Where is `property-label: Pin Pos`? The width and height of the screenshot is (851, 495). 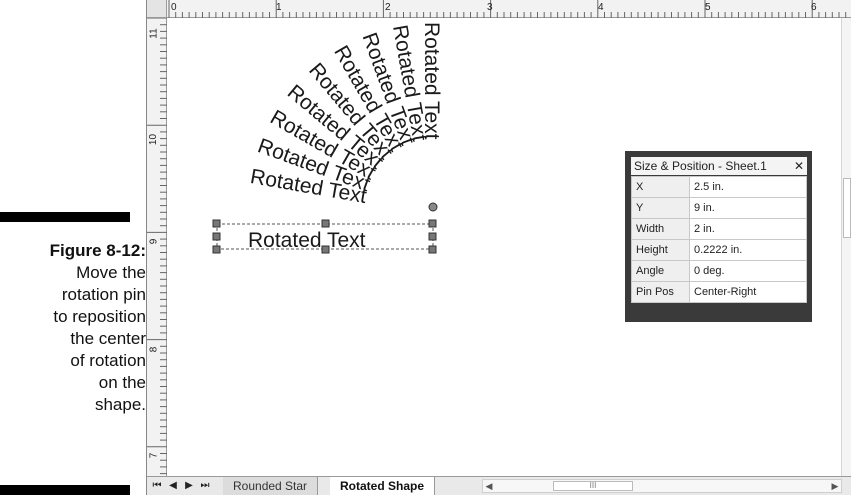 property-label: Pin Pos is located at coordinates (660, 292).